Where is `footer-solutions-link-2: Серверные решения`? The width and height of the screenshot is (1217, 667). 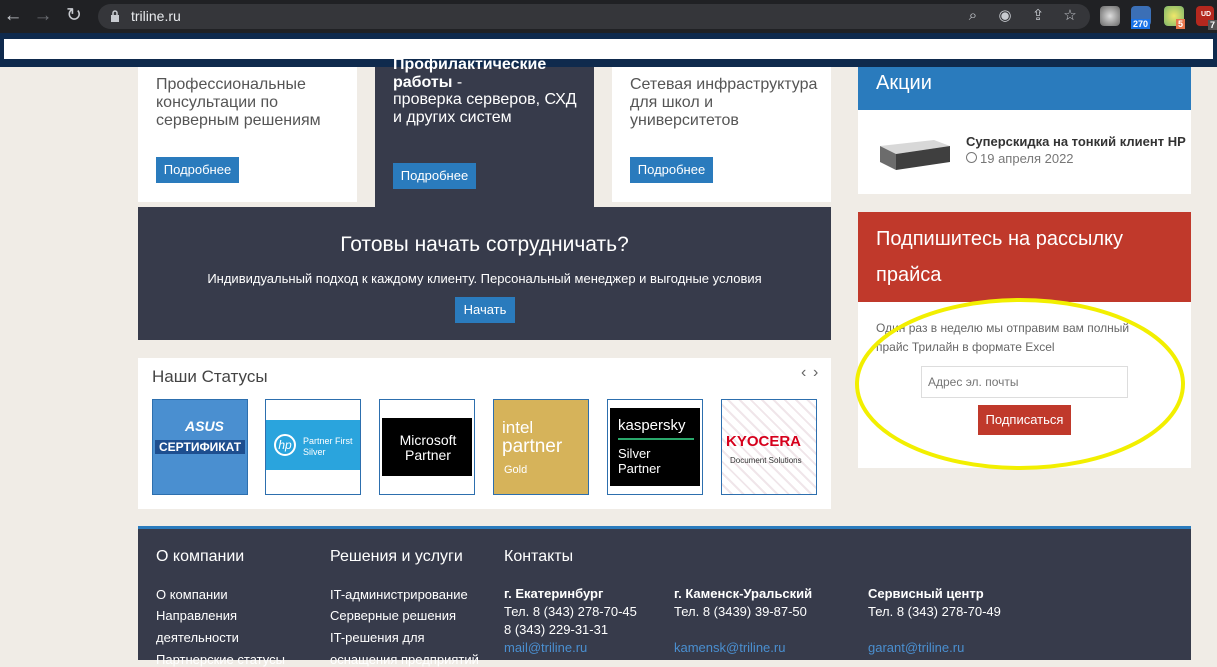
footer-solutions-link-2: Серверные решения is located at coordinates (393, 615).